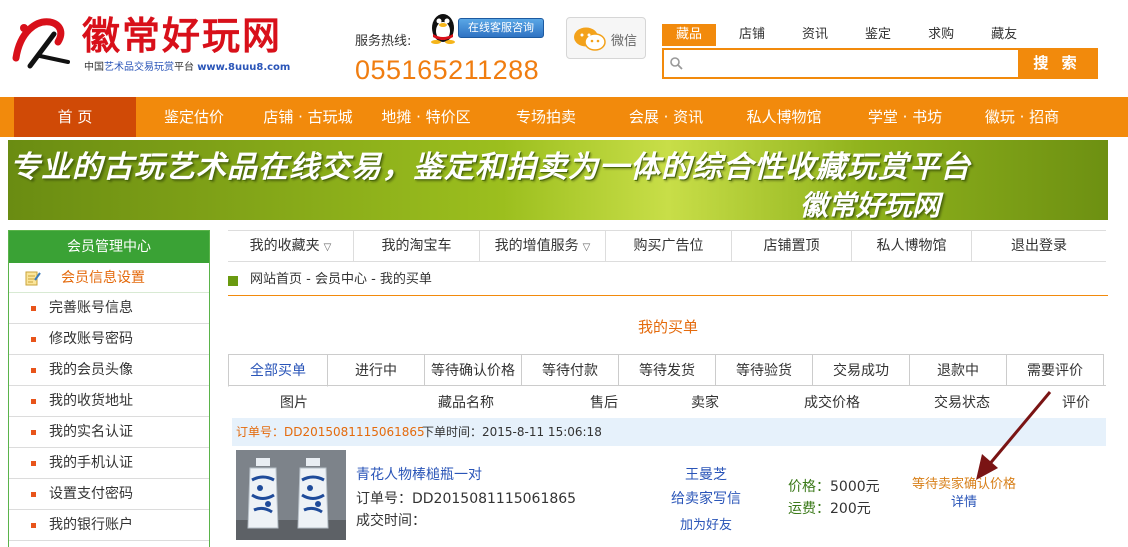 This screenshot has height=547, width=1128. Describe the element at coordinates (624, 41) in the screenshot. I see `wechat-label: 微信` at that location.